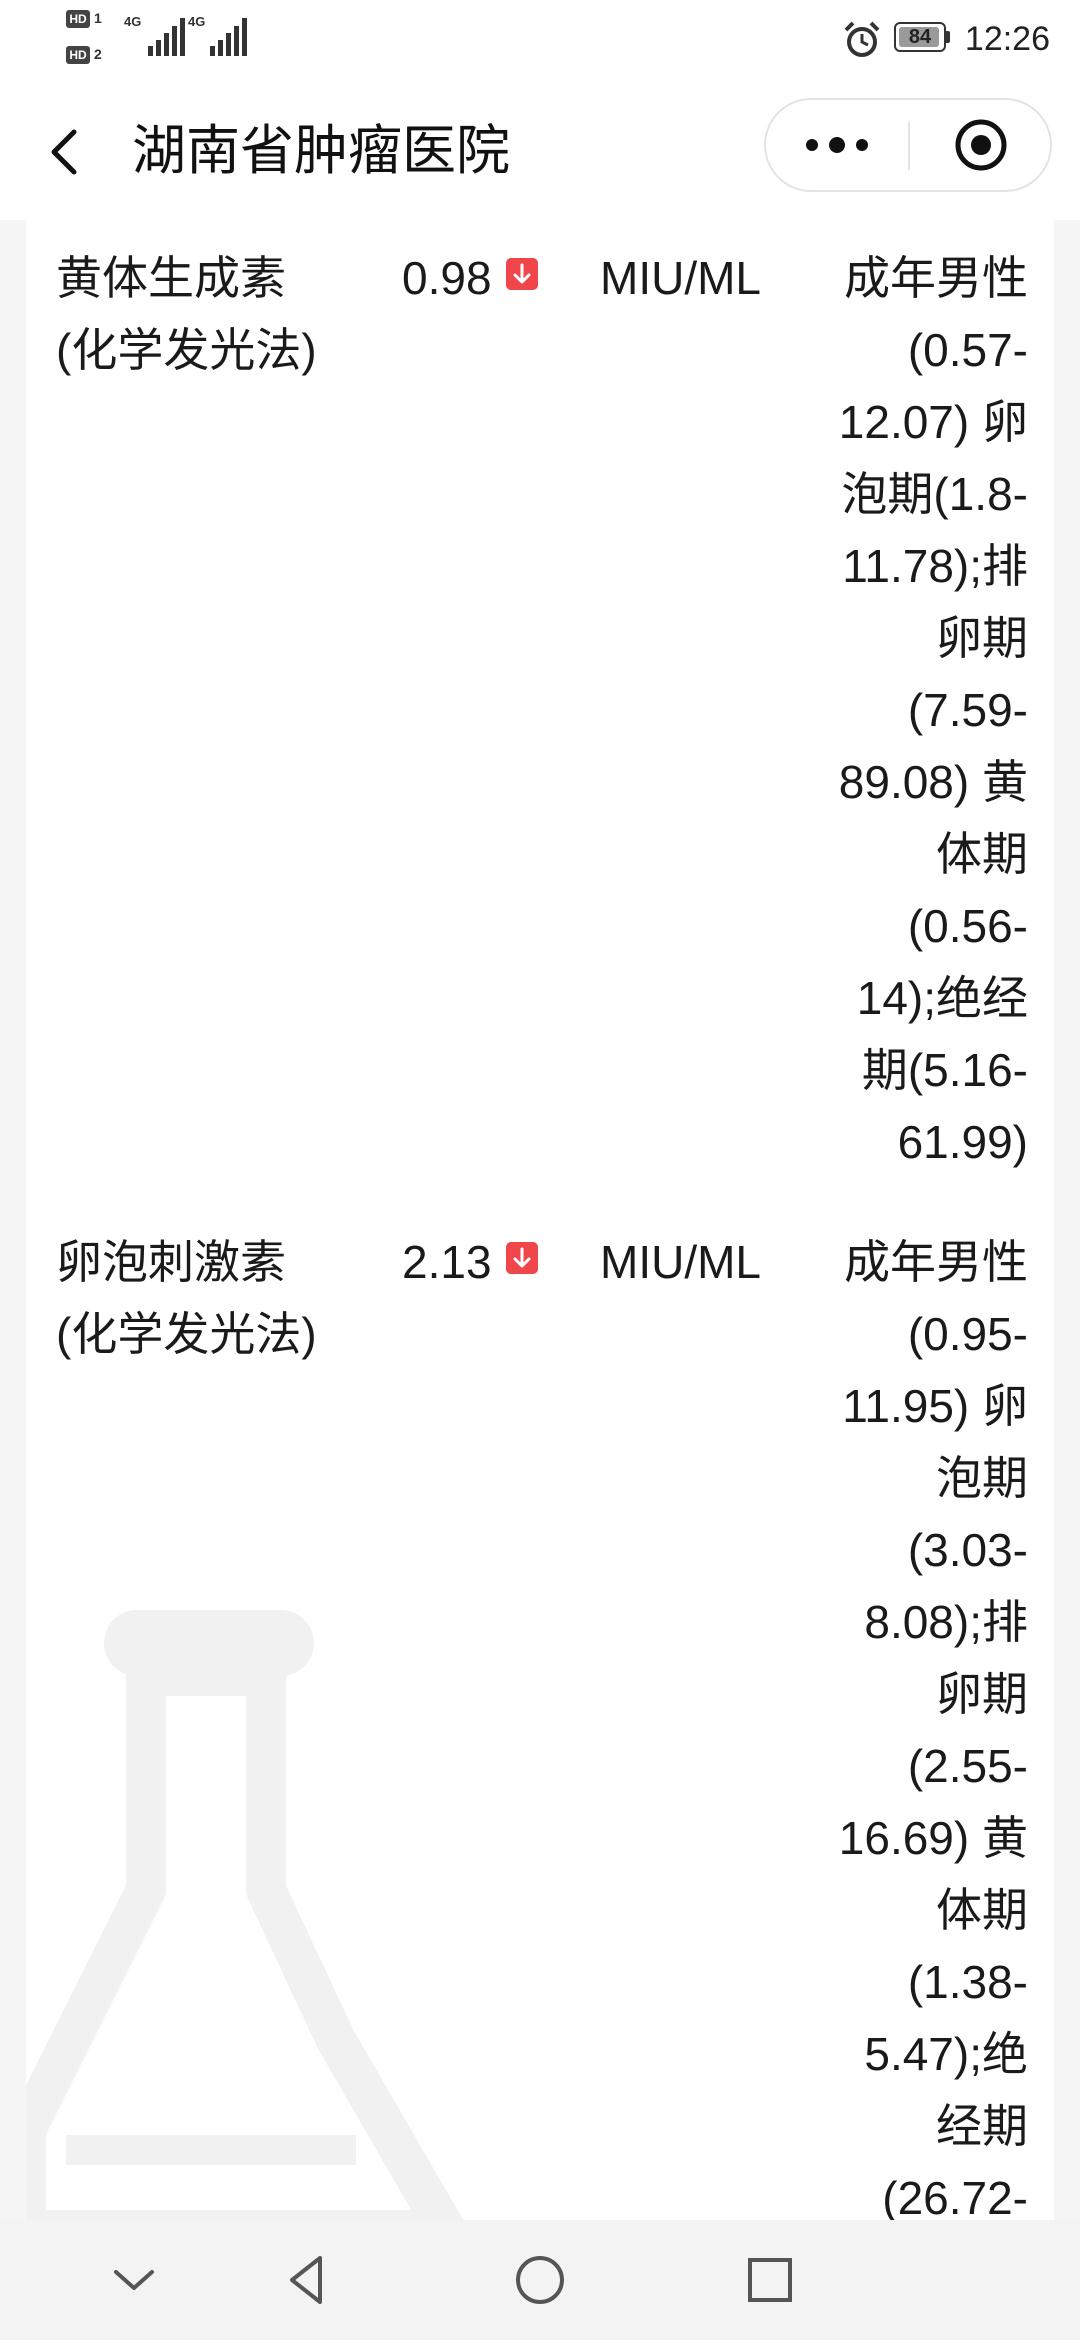 This screenshot has width=1080, height=2340. What do you see at coordinates (935, 566) in the screenshot?
I see `reference-range-line: 11.78);排` at bounding box center [935, 566].